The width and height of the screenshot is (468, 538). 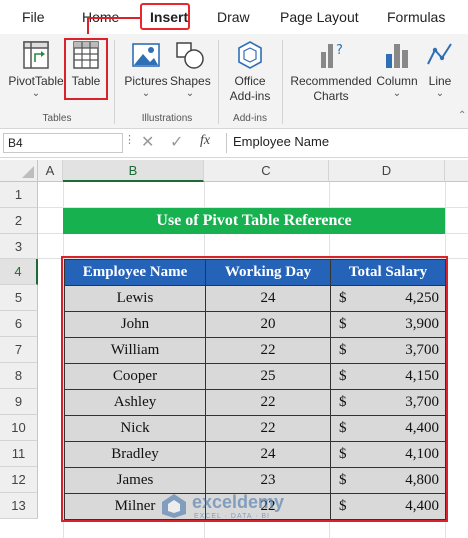 I want to click on recommended-charts-label-line1: Recommended, so click(x=331, y=81).